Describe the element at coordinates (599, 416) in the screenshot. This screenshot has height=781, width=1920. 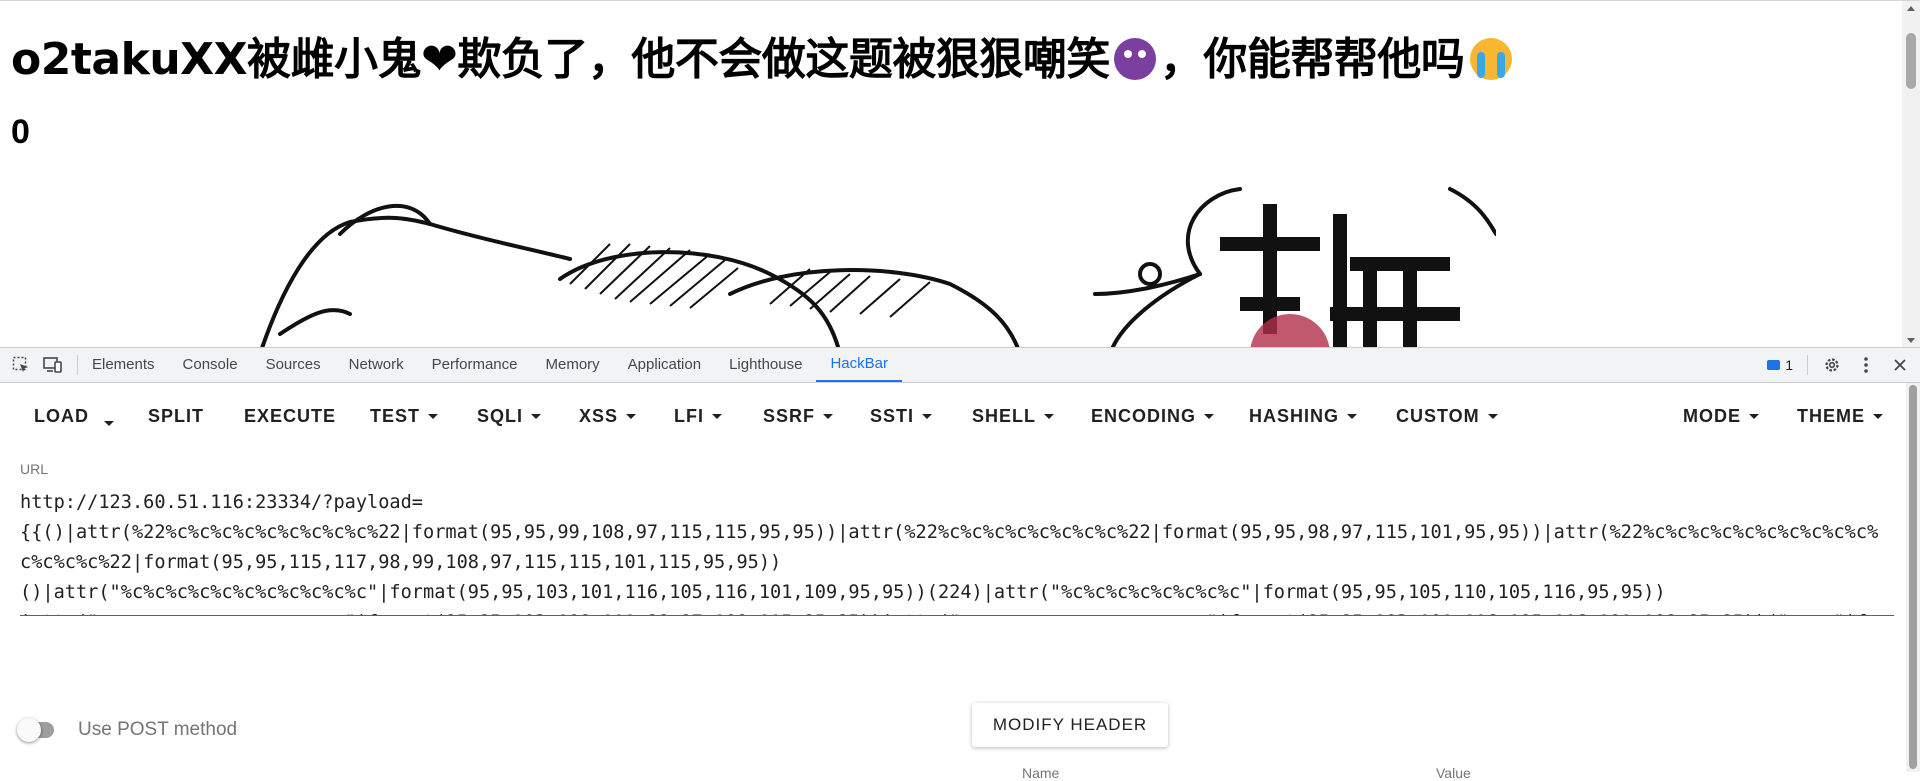
I see `xss-menu-label: XSS` at that location.